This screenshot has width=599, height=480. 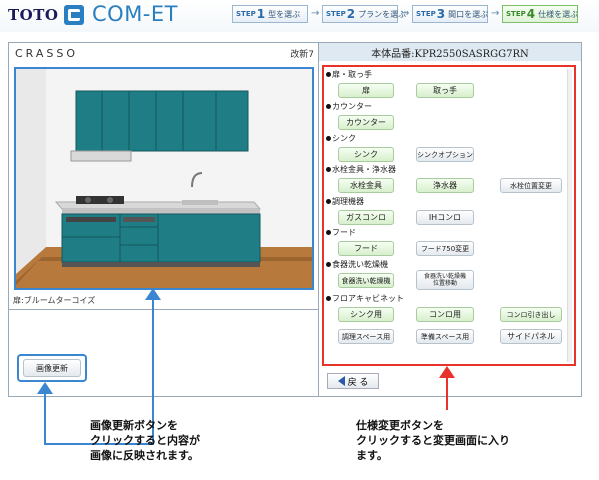 I want to click on section-cooking: 調理機器, so click(x=345, y=201).